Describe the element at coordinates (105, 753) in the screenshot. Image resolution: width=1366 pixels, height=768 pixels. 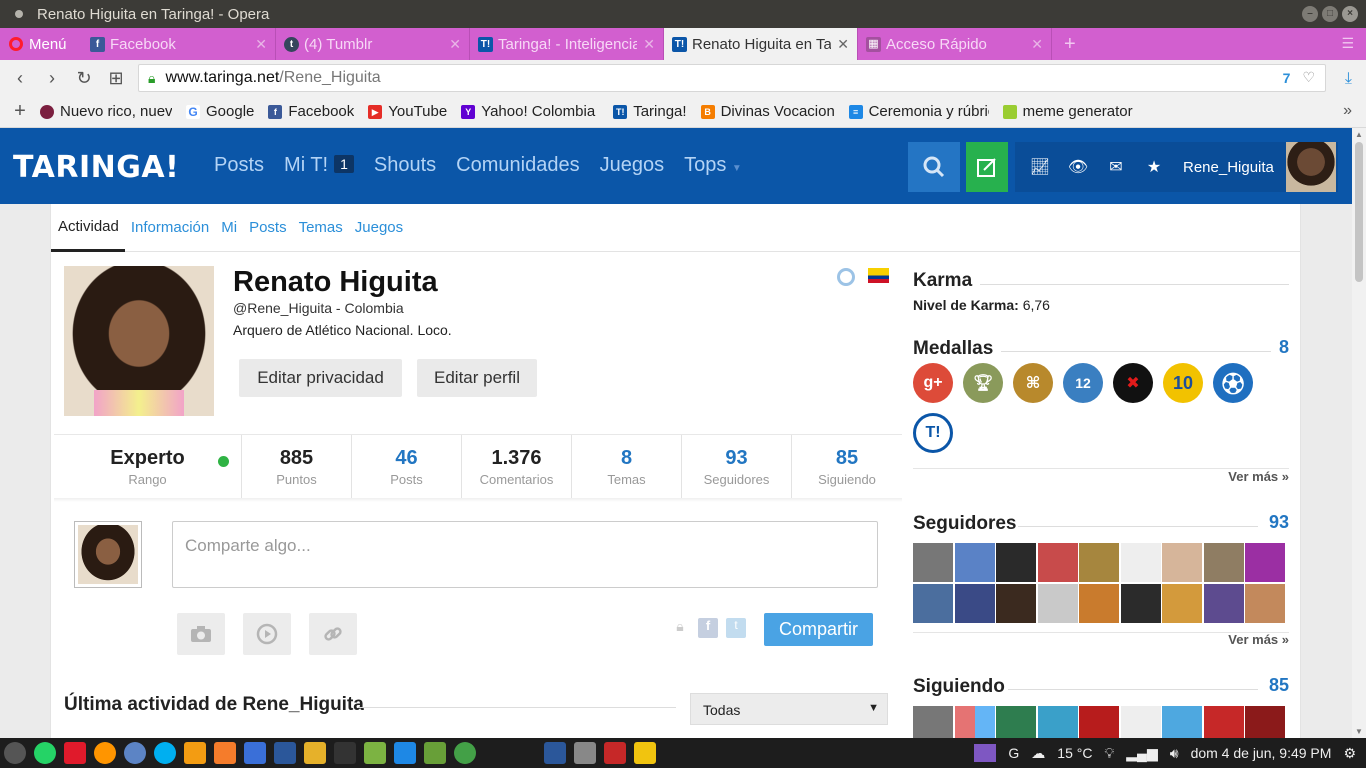
I see `firefox-icon` at that location.